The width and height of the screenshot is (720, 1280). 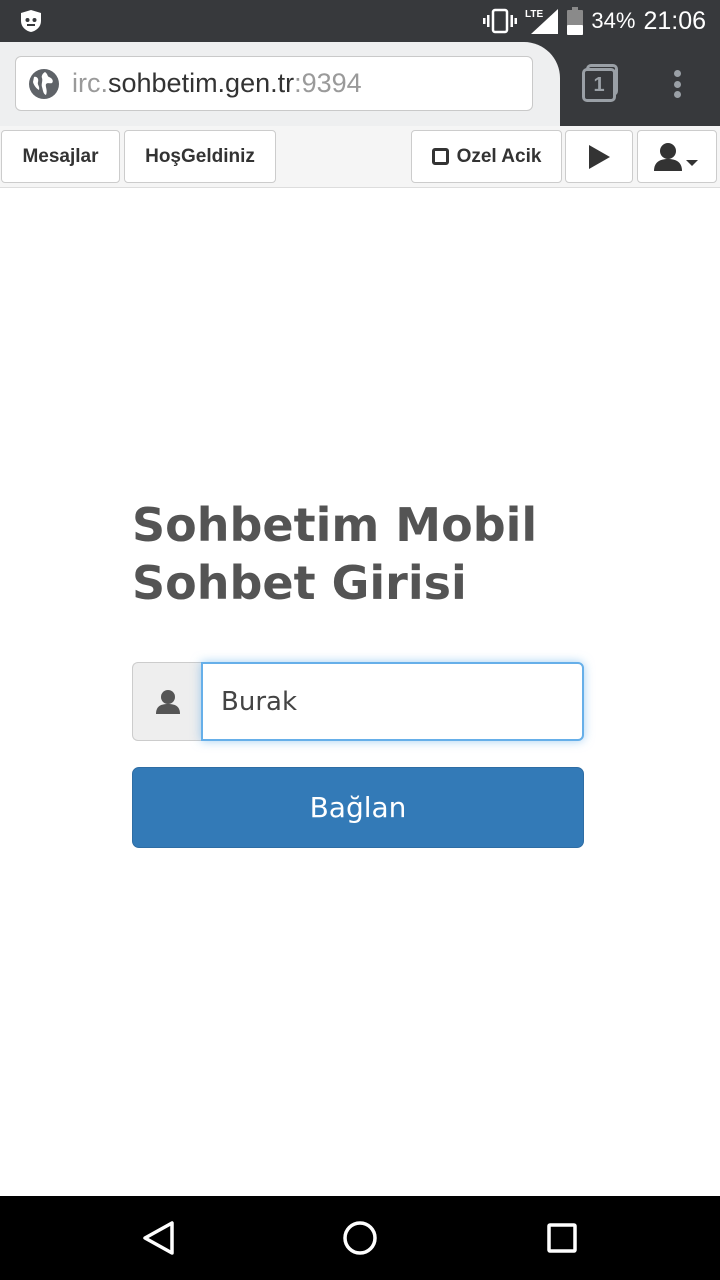 What do you see at coordinates (499, 156) in the screenshot?
I see `private-toggle-label: Ozel Acik` at bounding box center [499, 156].